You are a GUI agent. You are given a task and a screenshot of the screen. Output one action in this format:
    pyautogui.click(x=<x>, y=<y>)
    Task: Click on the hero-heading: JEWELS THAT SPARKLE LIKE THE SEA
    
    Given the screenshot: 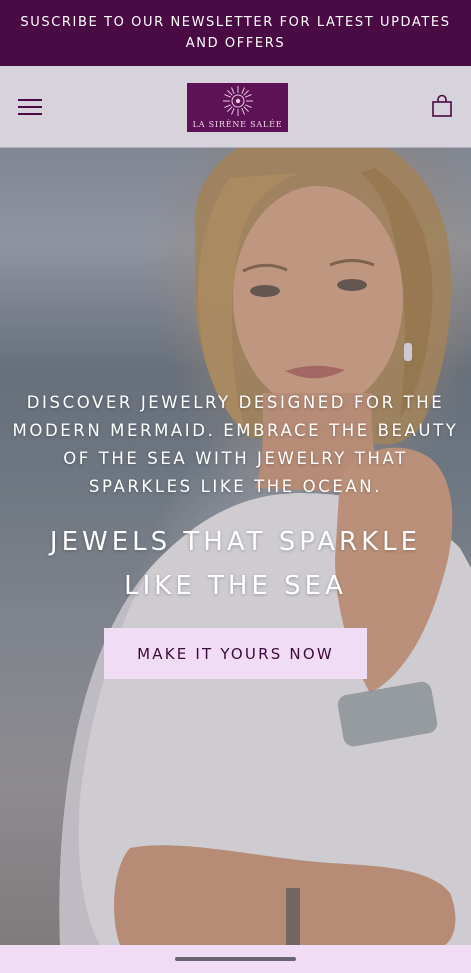 What is the action you would take?
    pyautogui.click(x=235, y=564)
    